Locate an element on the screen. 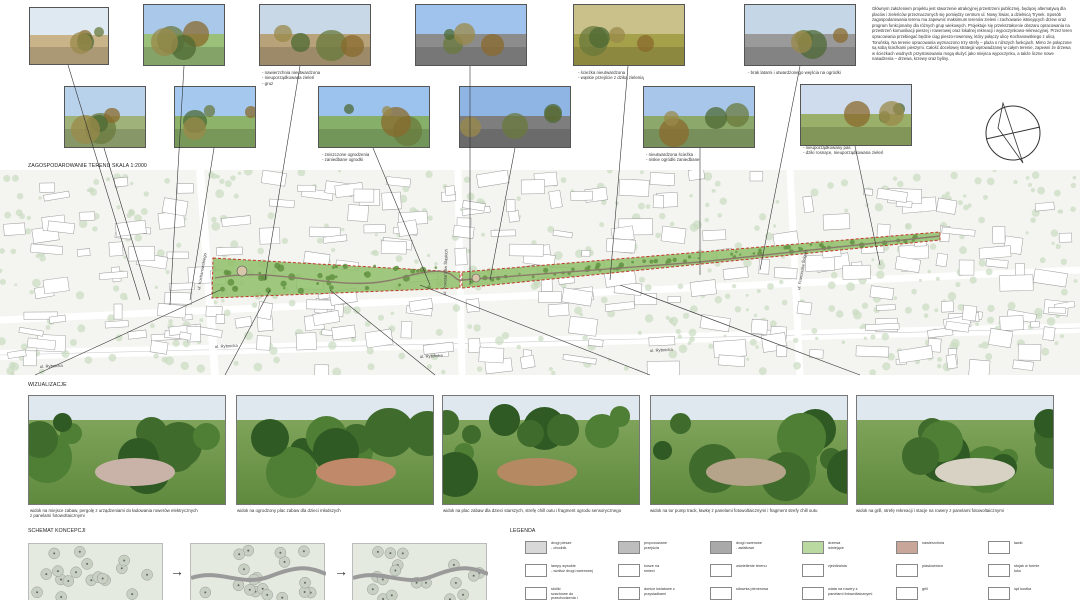  legend-label: zjeżdżalnia is located at coordinates (837, 566).